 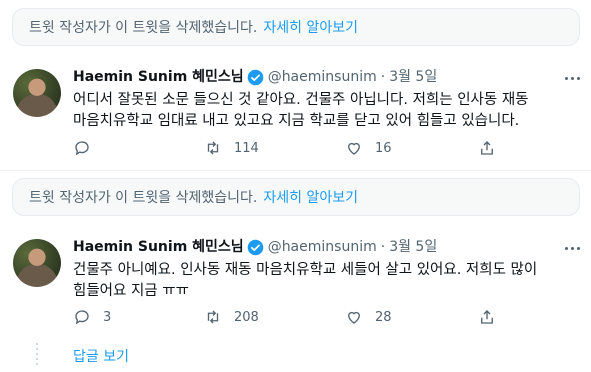 I want to click on tweet-actions: 3 208 28, so click(x=288, y=318).